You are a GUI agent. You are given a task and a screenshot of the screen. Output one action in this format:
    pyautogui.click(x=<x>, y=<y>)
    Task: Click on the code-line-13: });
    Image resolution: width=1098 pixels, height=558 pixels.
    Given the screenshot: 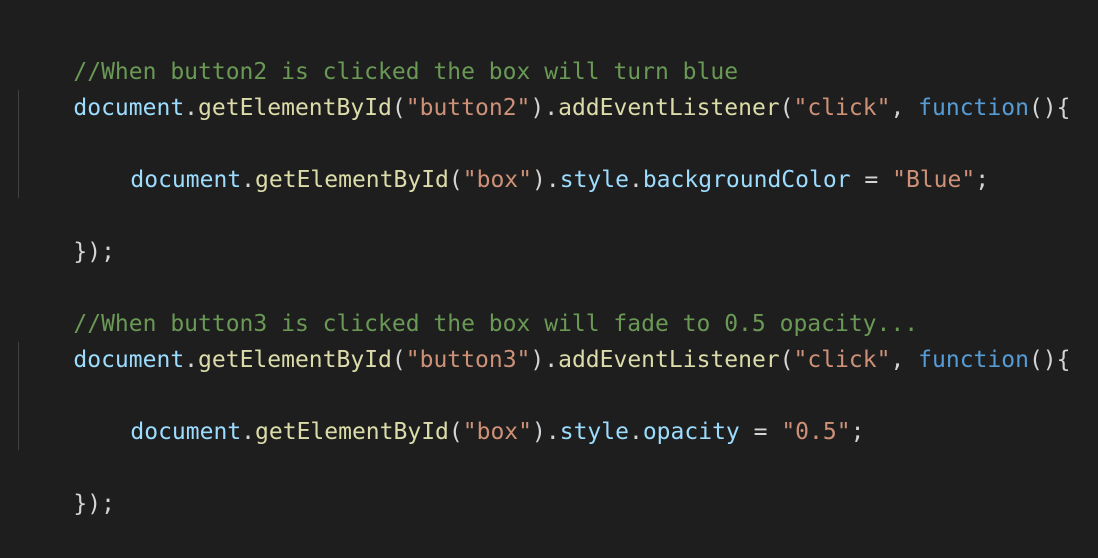 What is the action you would take?
    pyautogui.click(x=558, y=483)
    